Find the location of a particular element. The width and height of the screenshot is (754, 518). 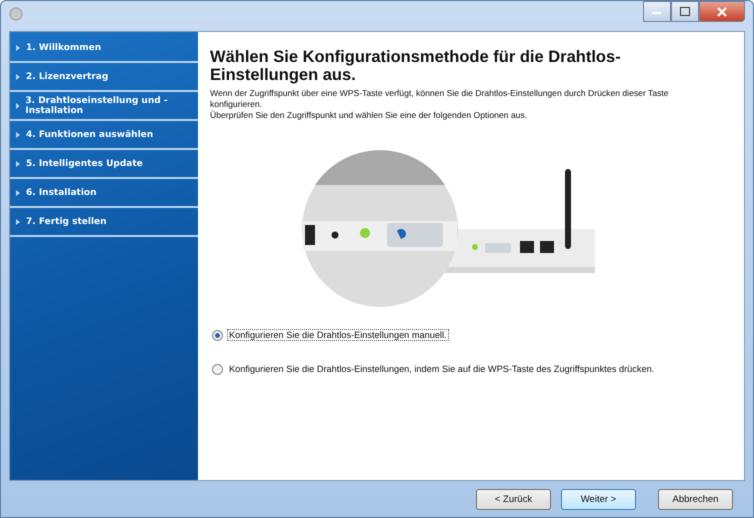

page-heading: Wählen Sie Konfigurationsmethode für die Drahtlos-Einstellungen aus. is located at coordinates (416, 66).